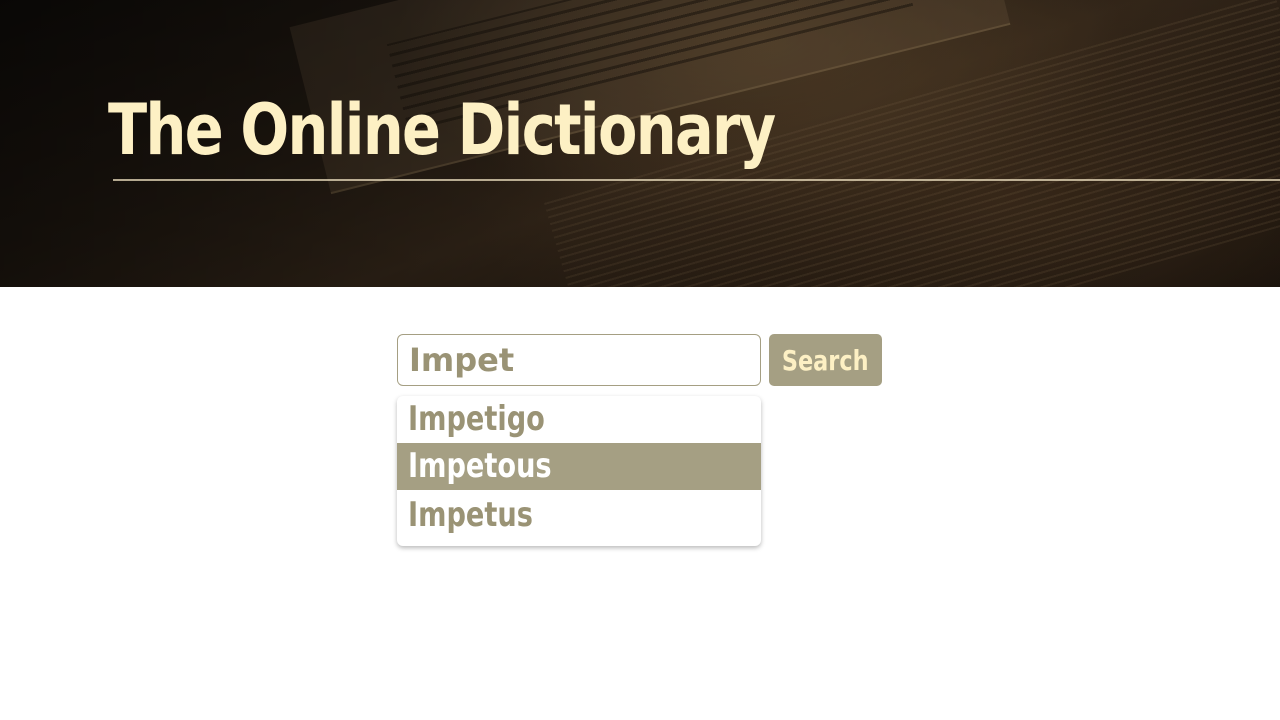 Image resolution: width=1280 pixels, height=720 pixels. What do you see at coordinates (442, 130) in the screenshot?
I see `site-title: The Online Dictionary` at bounding box center [442, 130].